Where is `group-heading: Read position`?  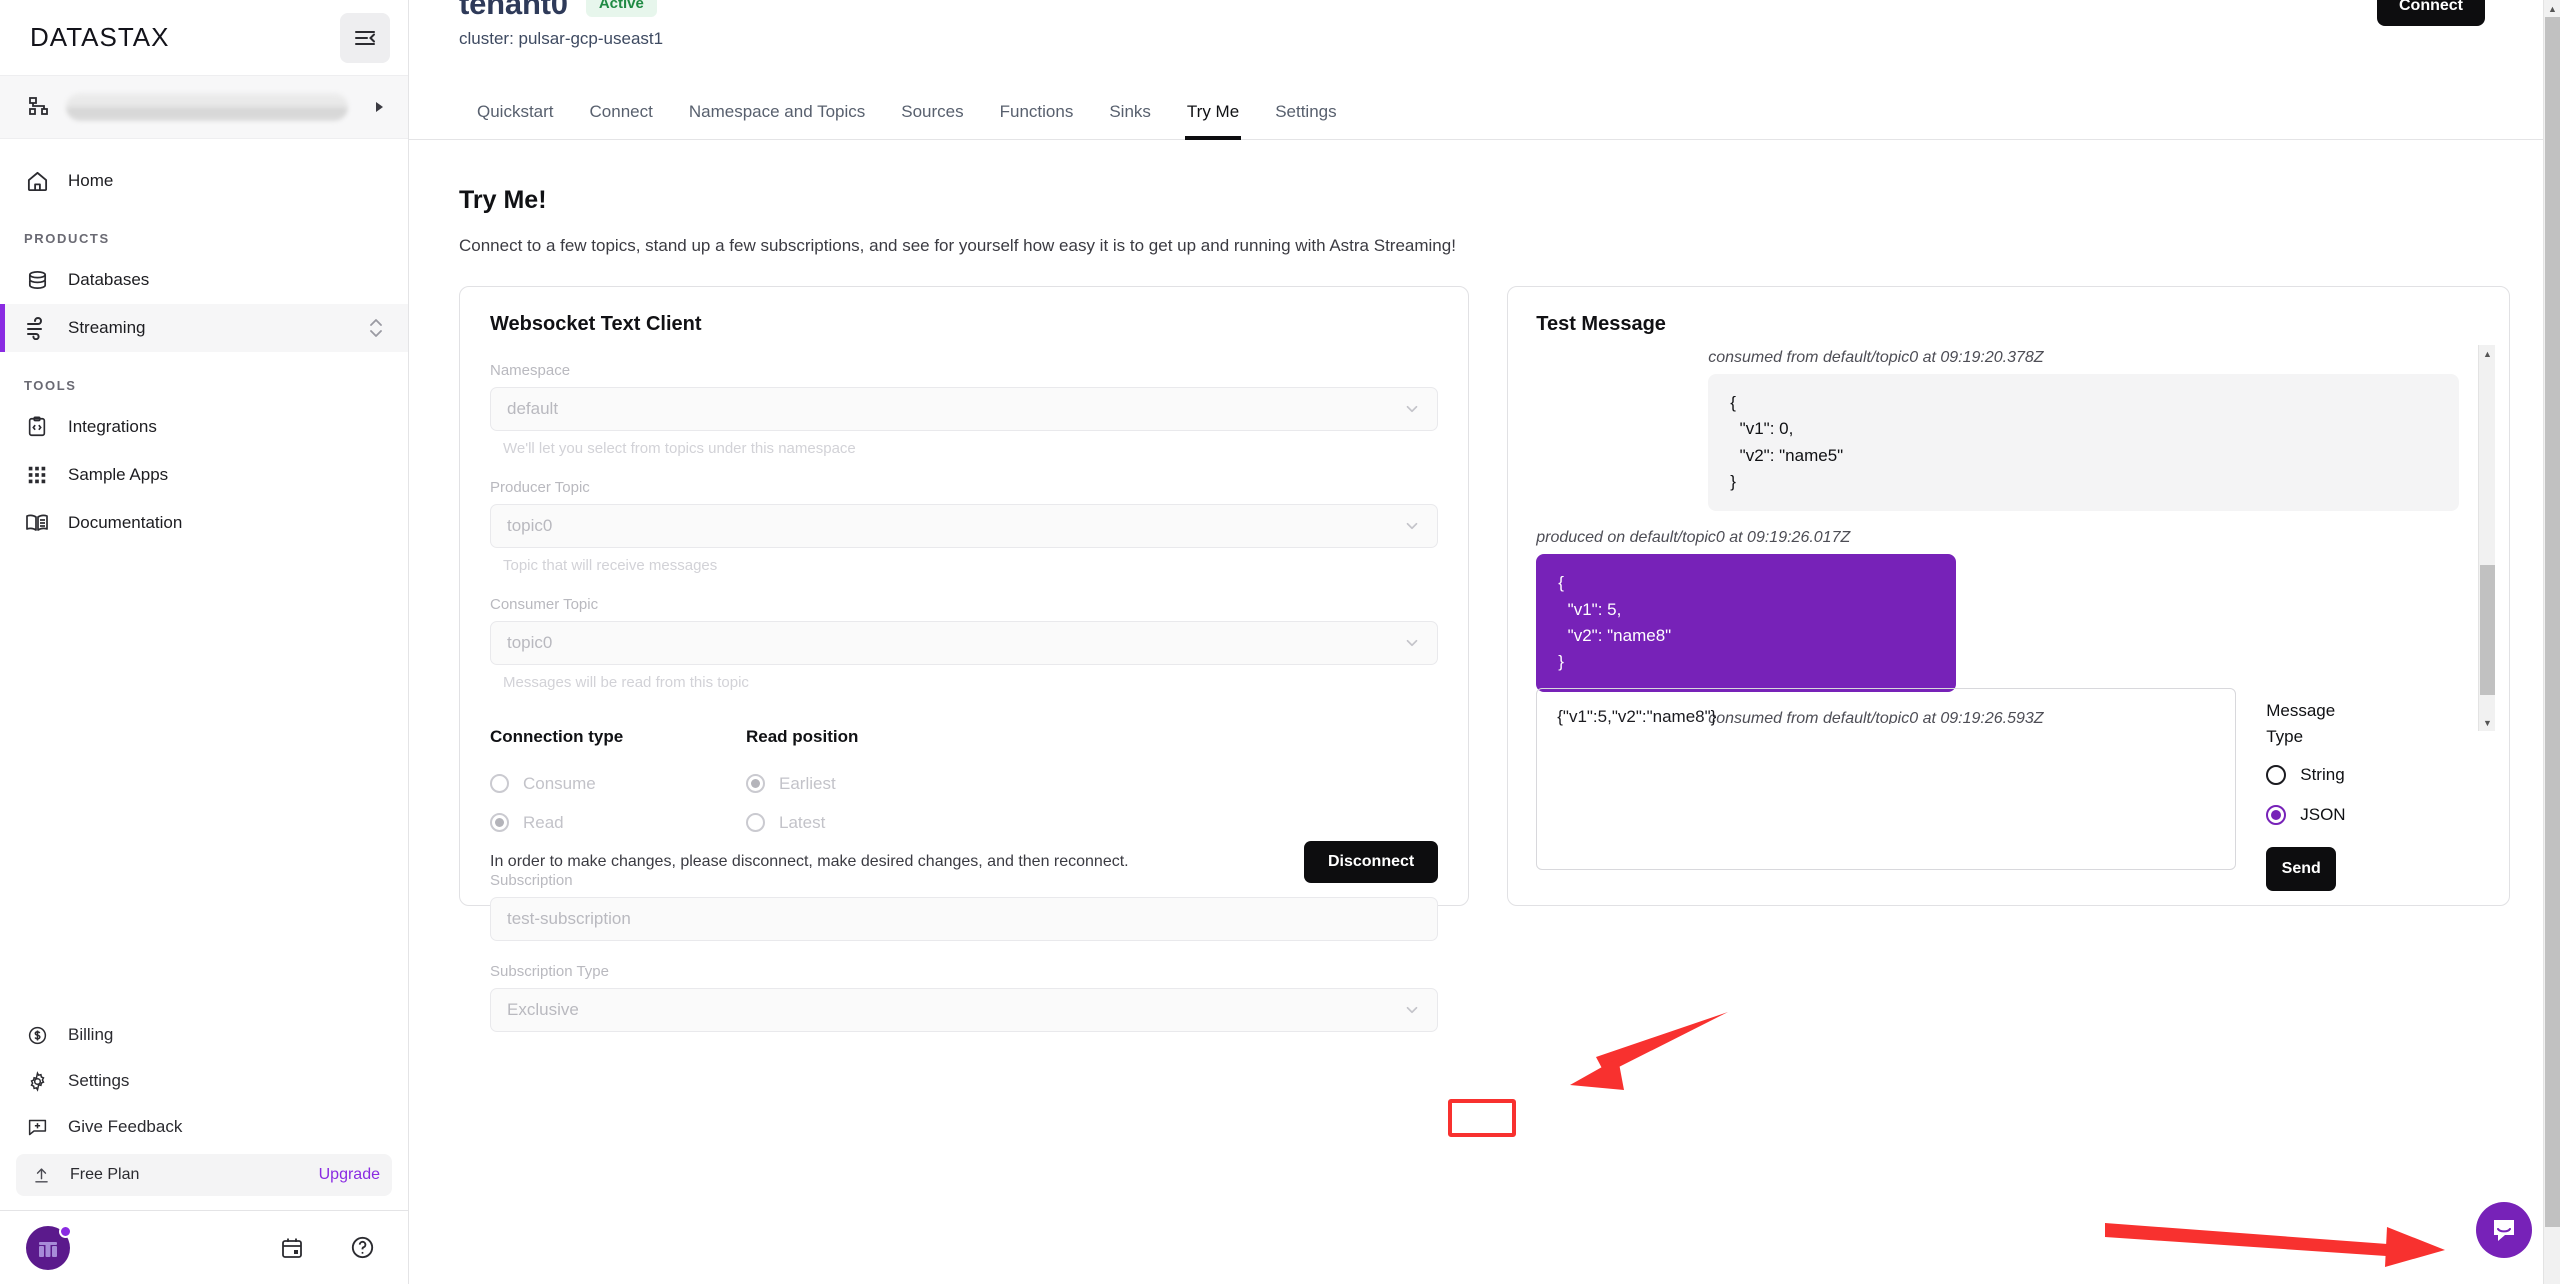 group-heading: Read position is located at coordinates (802, 736).